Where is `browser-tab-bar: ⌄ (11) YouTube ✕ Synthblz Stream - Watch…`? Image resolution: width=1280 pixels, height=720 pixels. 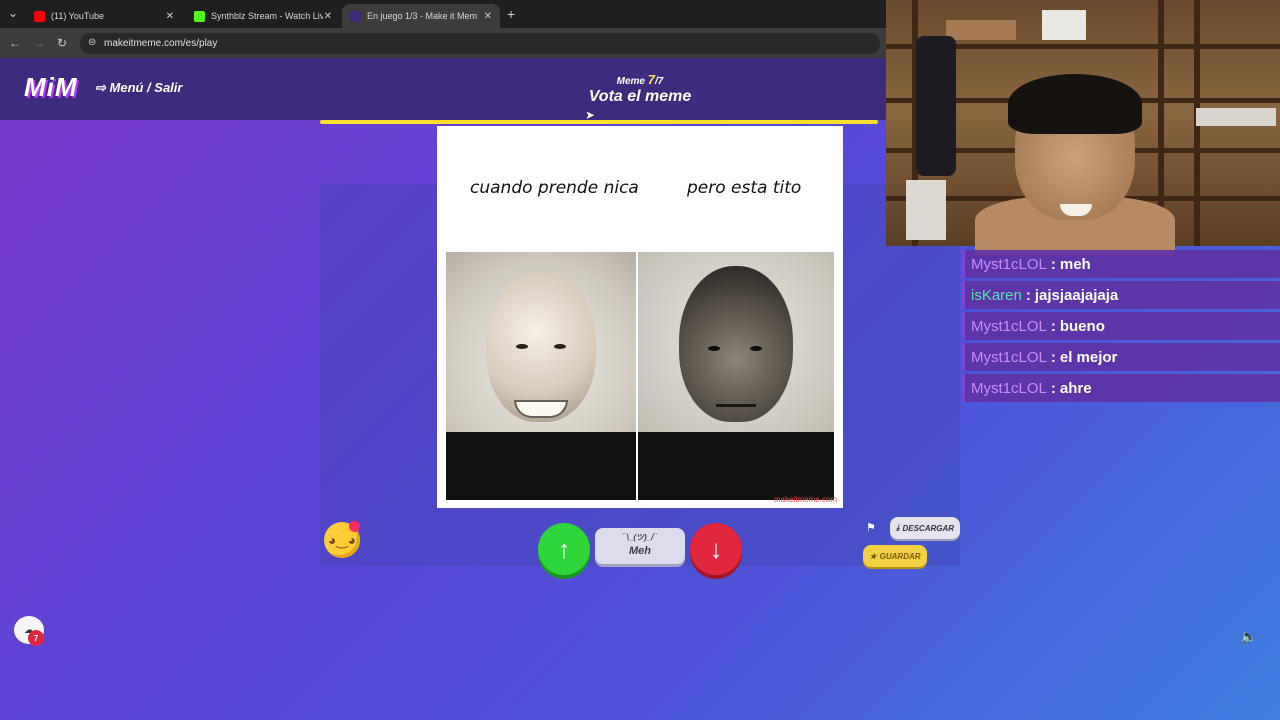 browser-tab-bar: ⌄ (11) YouTube ✕ Synthblz Stream - Watch… is located at coordinates (443, 14).